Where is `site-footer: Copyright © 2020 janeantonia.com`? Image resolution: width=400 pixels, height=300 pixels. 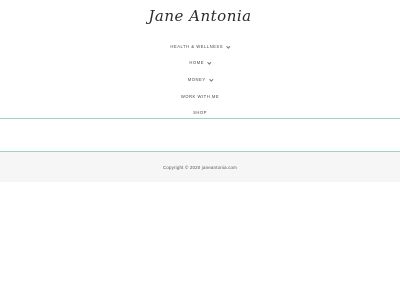
site-footer: Copyright © 2020 janeantonia.com is located at coordinates (200, 167).